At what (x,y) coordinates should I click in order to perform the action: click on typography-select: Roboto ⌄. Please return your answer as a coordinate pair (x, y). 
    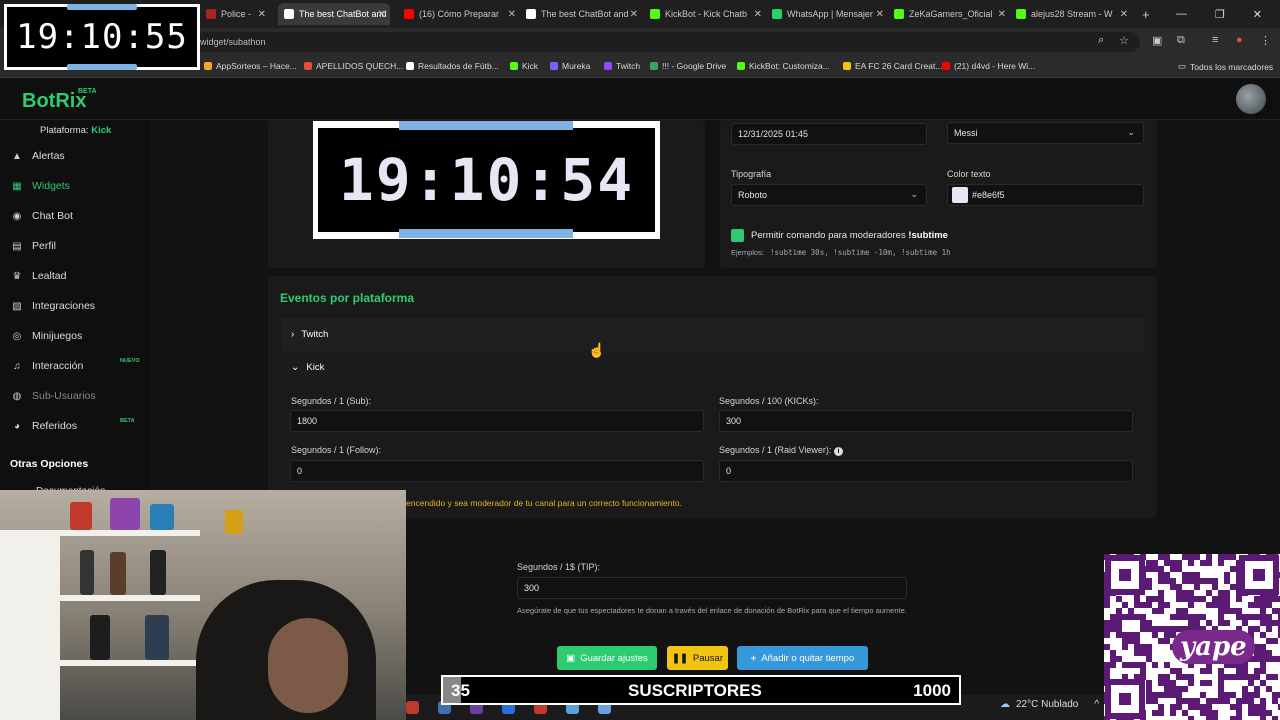
    Looking at the image, I should click on (829, 195).